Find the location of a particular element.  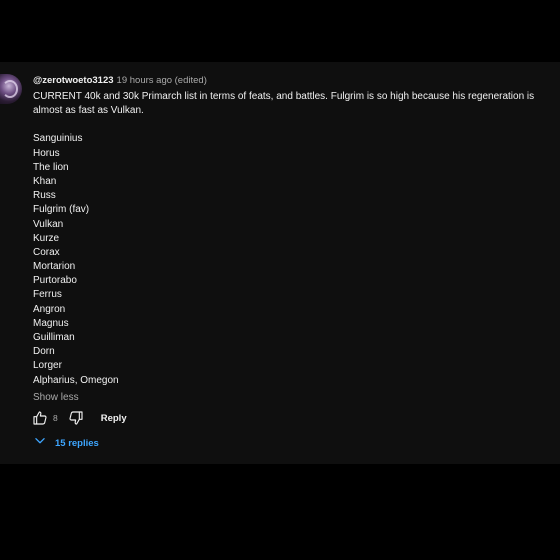

list-item: Angron is located at coordinates (49, 309).